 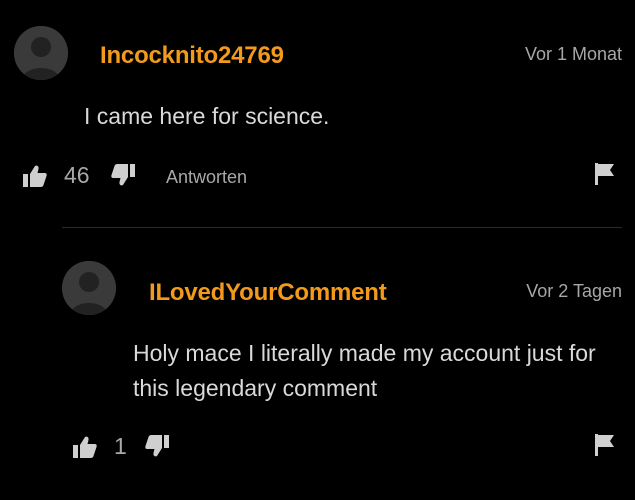 I want to click on timestamp: Vor 1 Monat, so click(x=573, y=54).